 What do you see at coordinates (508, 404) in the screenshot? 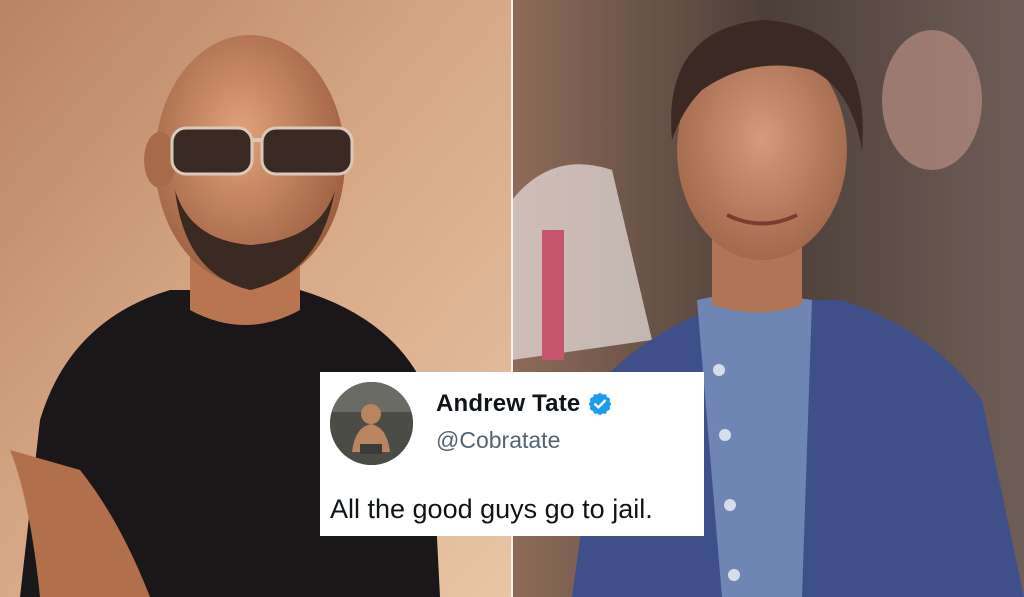
I see `display-name: Andrew Tate` at bounding box center [508, 404].